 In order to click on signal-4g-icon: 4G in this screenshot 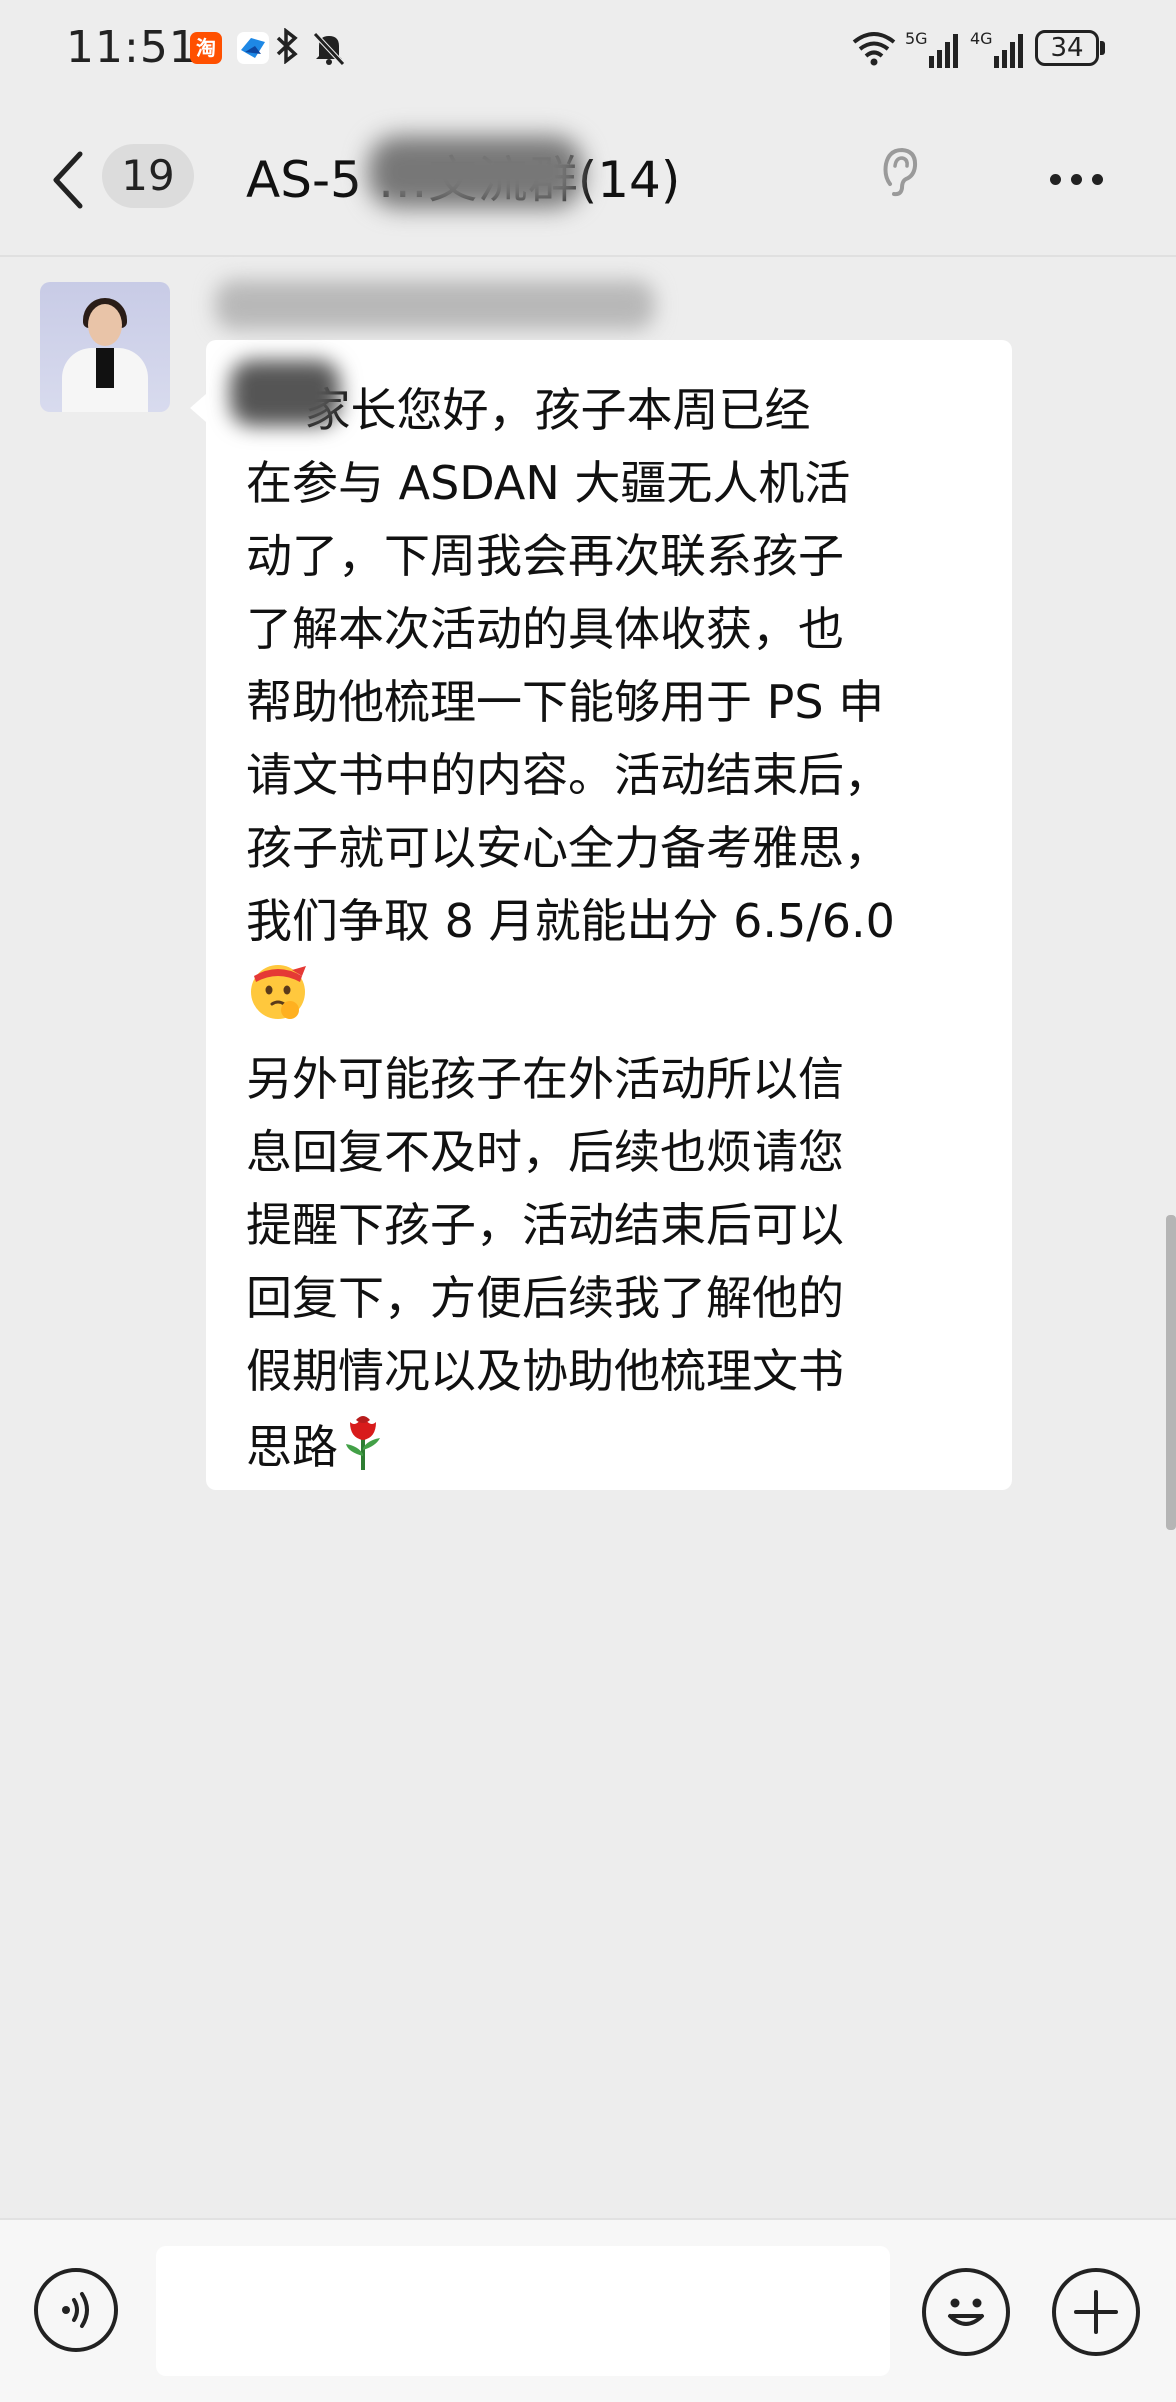, I will do `click(999, 51)`.